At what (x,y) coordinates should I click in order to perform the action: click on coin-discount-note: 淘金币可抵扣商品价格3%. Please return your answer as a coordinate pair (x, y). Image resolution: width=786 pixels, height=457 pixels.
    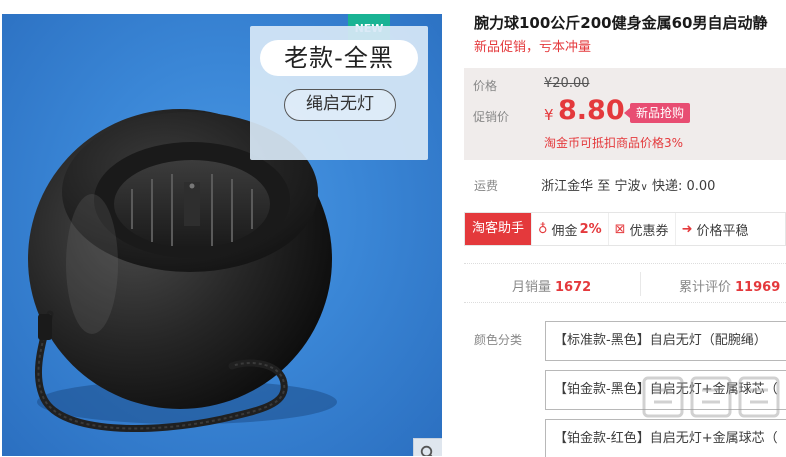
    Looking at the image, I should click on (613, 142).